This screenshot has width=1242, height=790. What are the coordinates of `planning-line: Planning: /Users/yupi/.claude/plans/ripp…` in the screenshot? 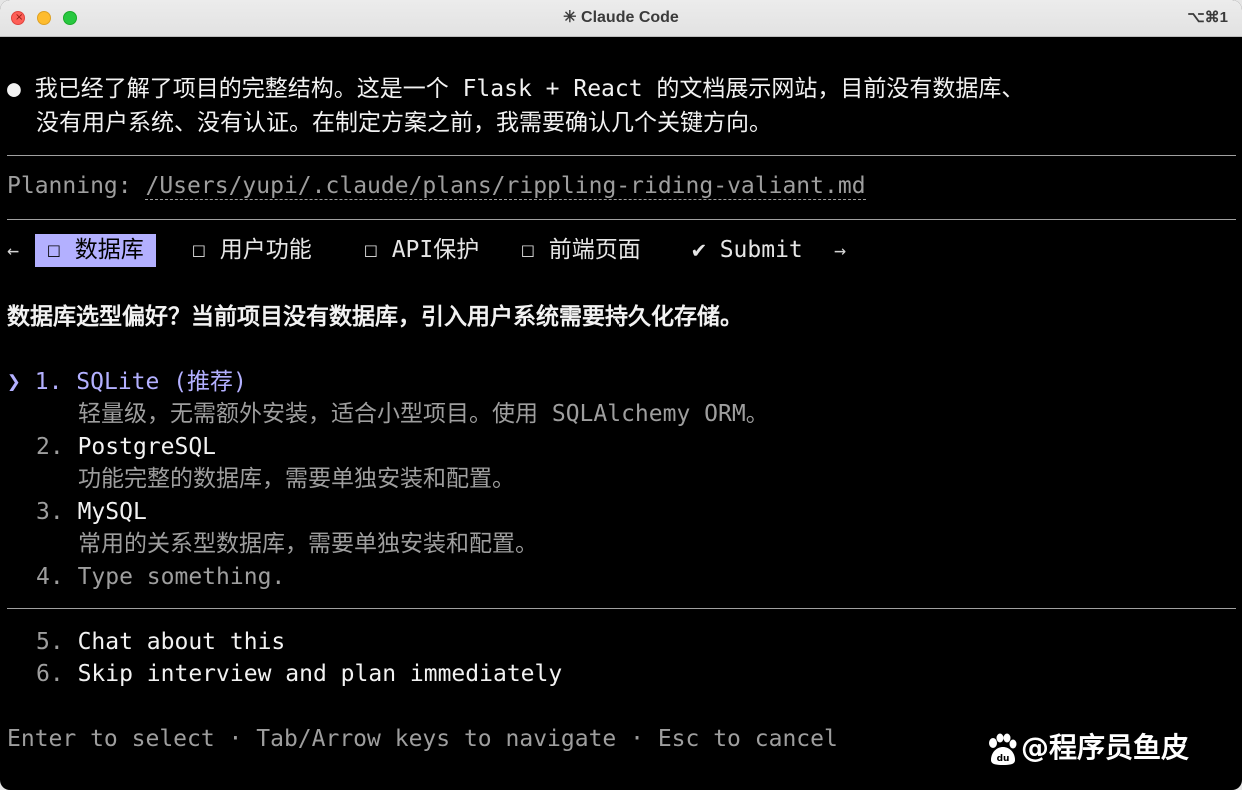 It's located at (436, 186).